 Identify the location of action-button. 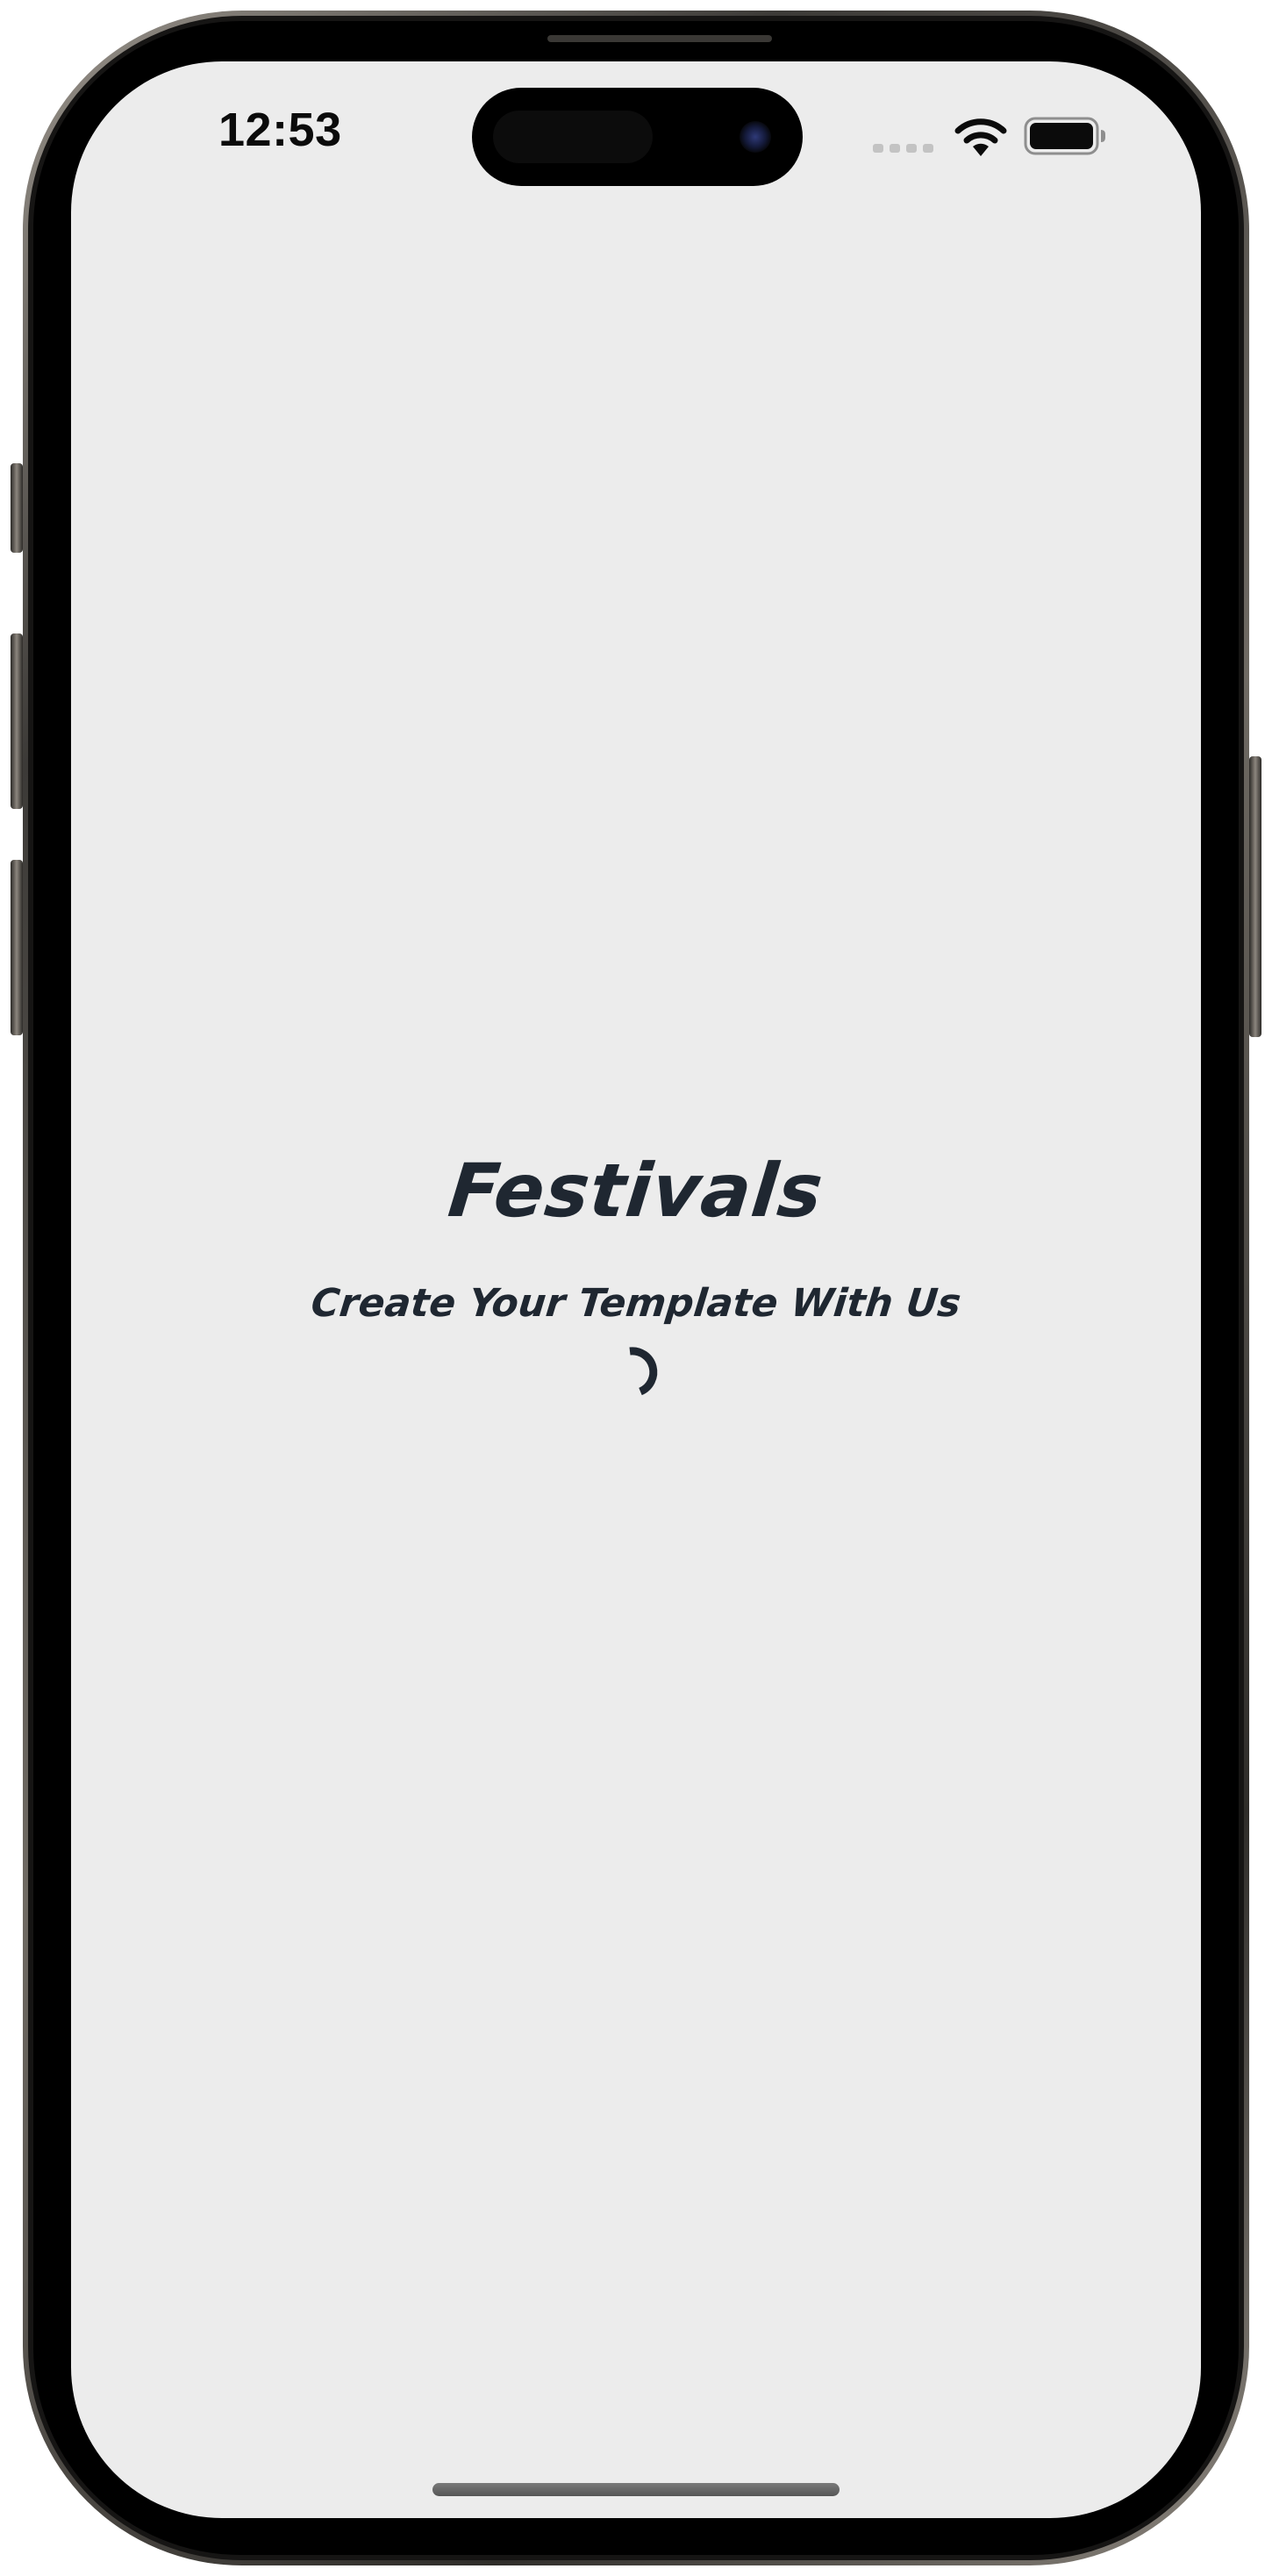
(17, 508).